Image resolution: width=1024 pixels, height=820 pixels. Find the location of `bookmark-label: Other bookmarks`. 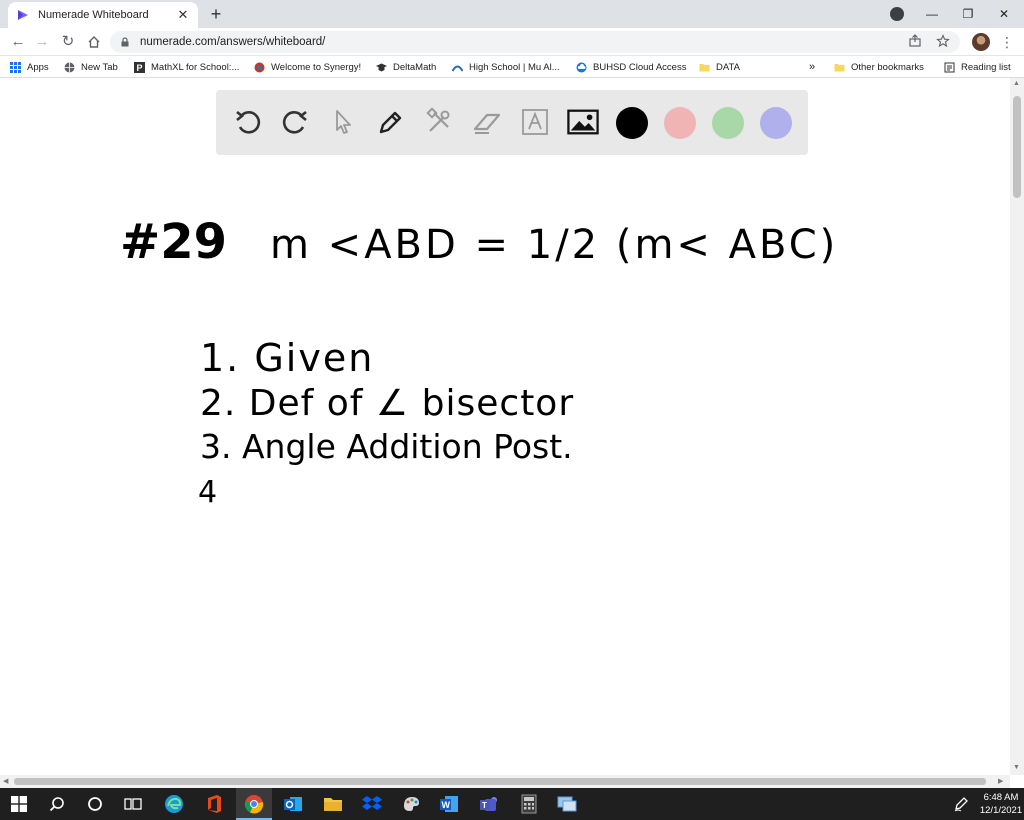

bookmark-label: Other bookmarks is located at coordinates (887, 67).